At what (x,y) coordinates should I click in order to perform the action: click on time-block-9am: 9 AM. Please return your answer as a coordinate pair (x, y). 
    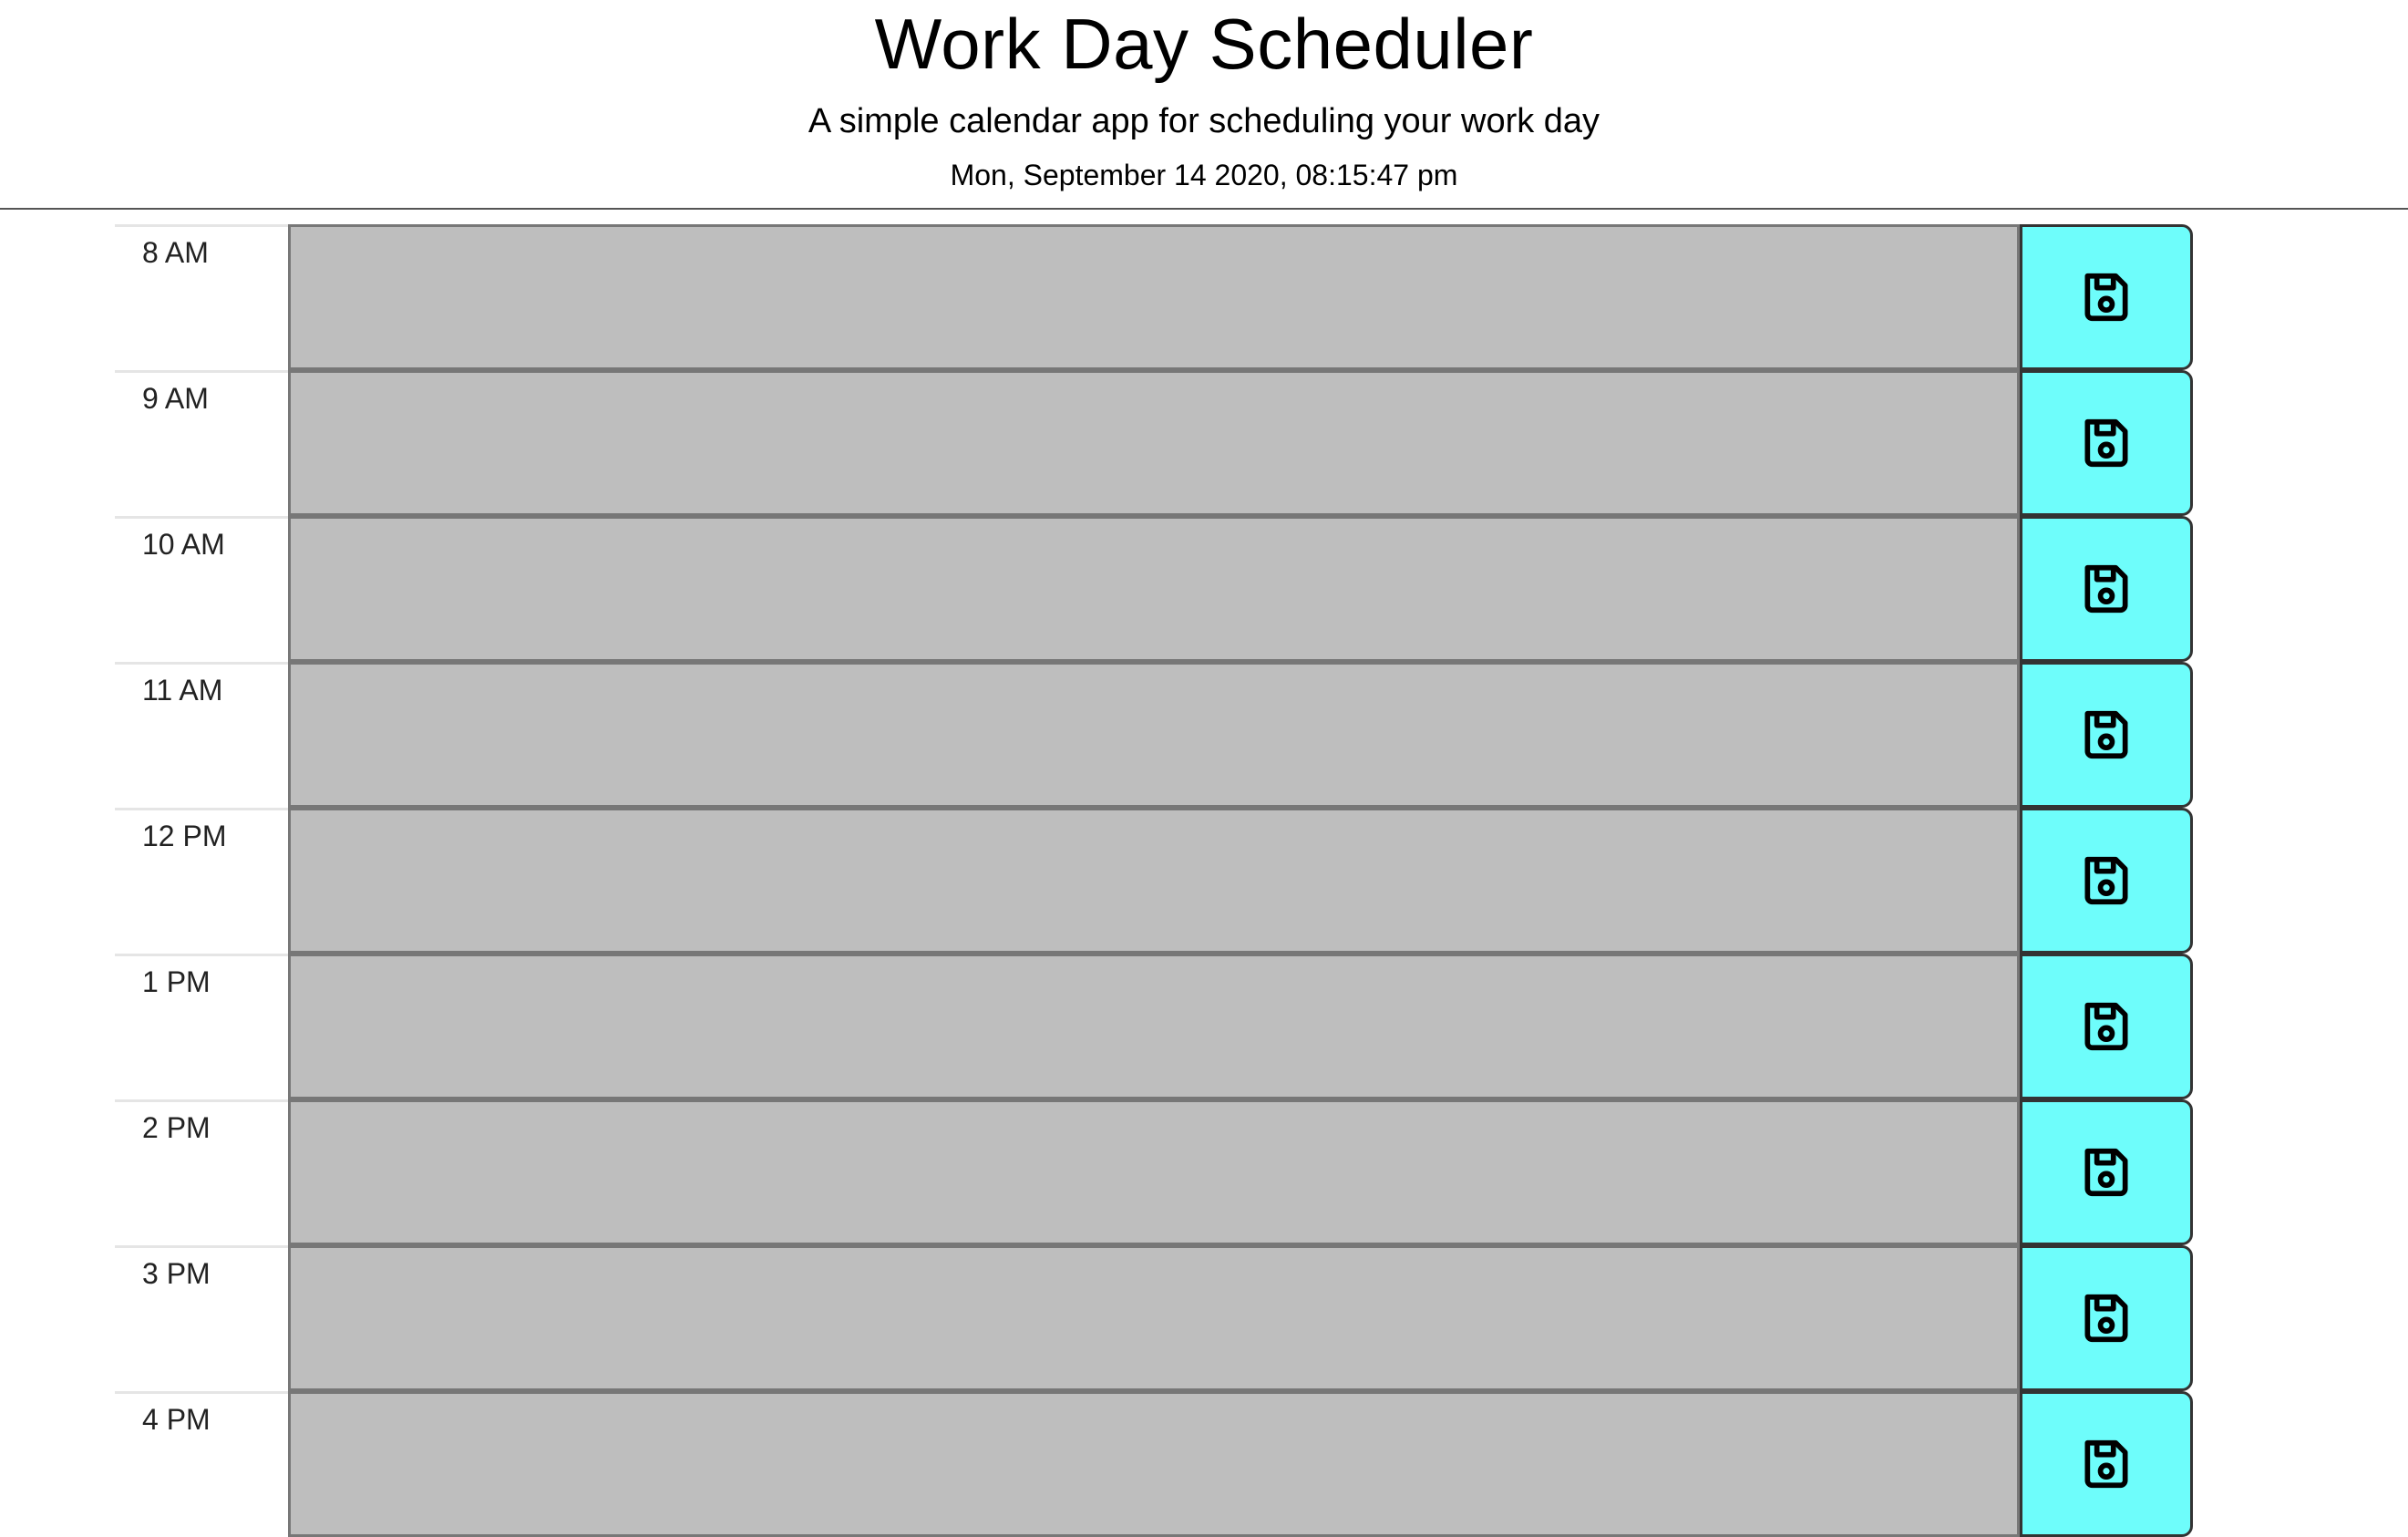
    Looking at the image, I should click on (1154, 443).